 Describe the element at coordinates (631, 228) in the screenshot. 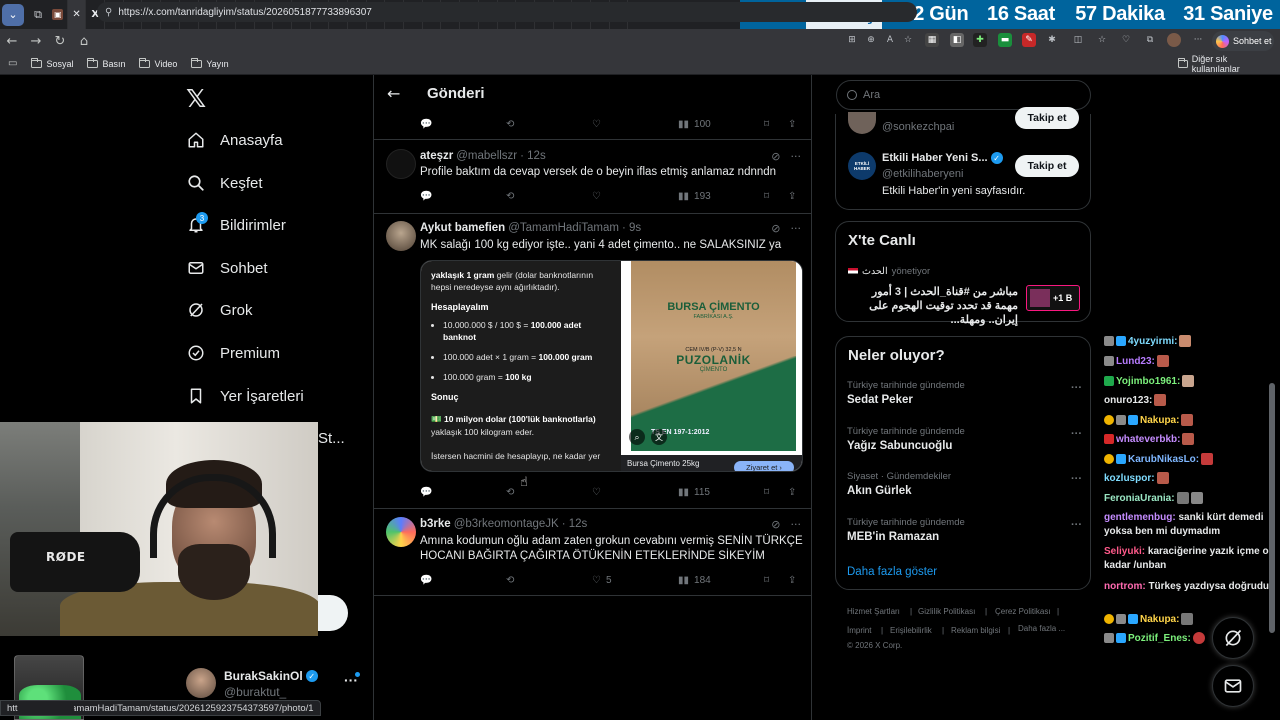

I see `tweet-time: · 9s` at that location.